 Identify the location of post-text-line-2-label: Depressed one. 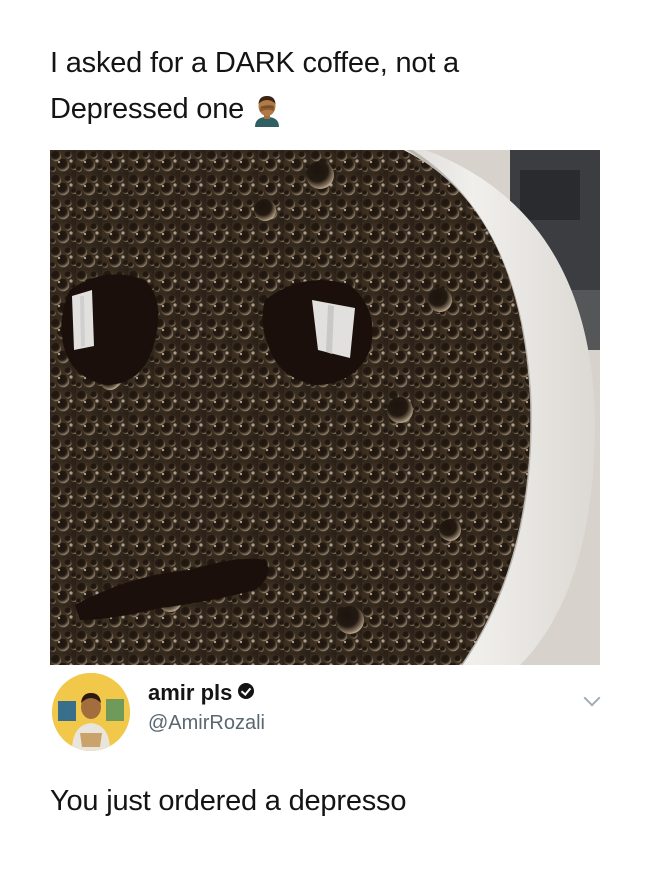
(147, 109).